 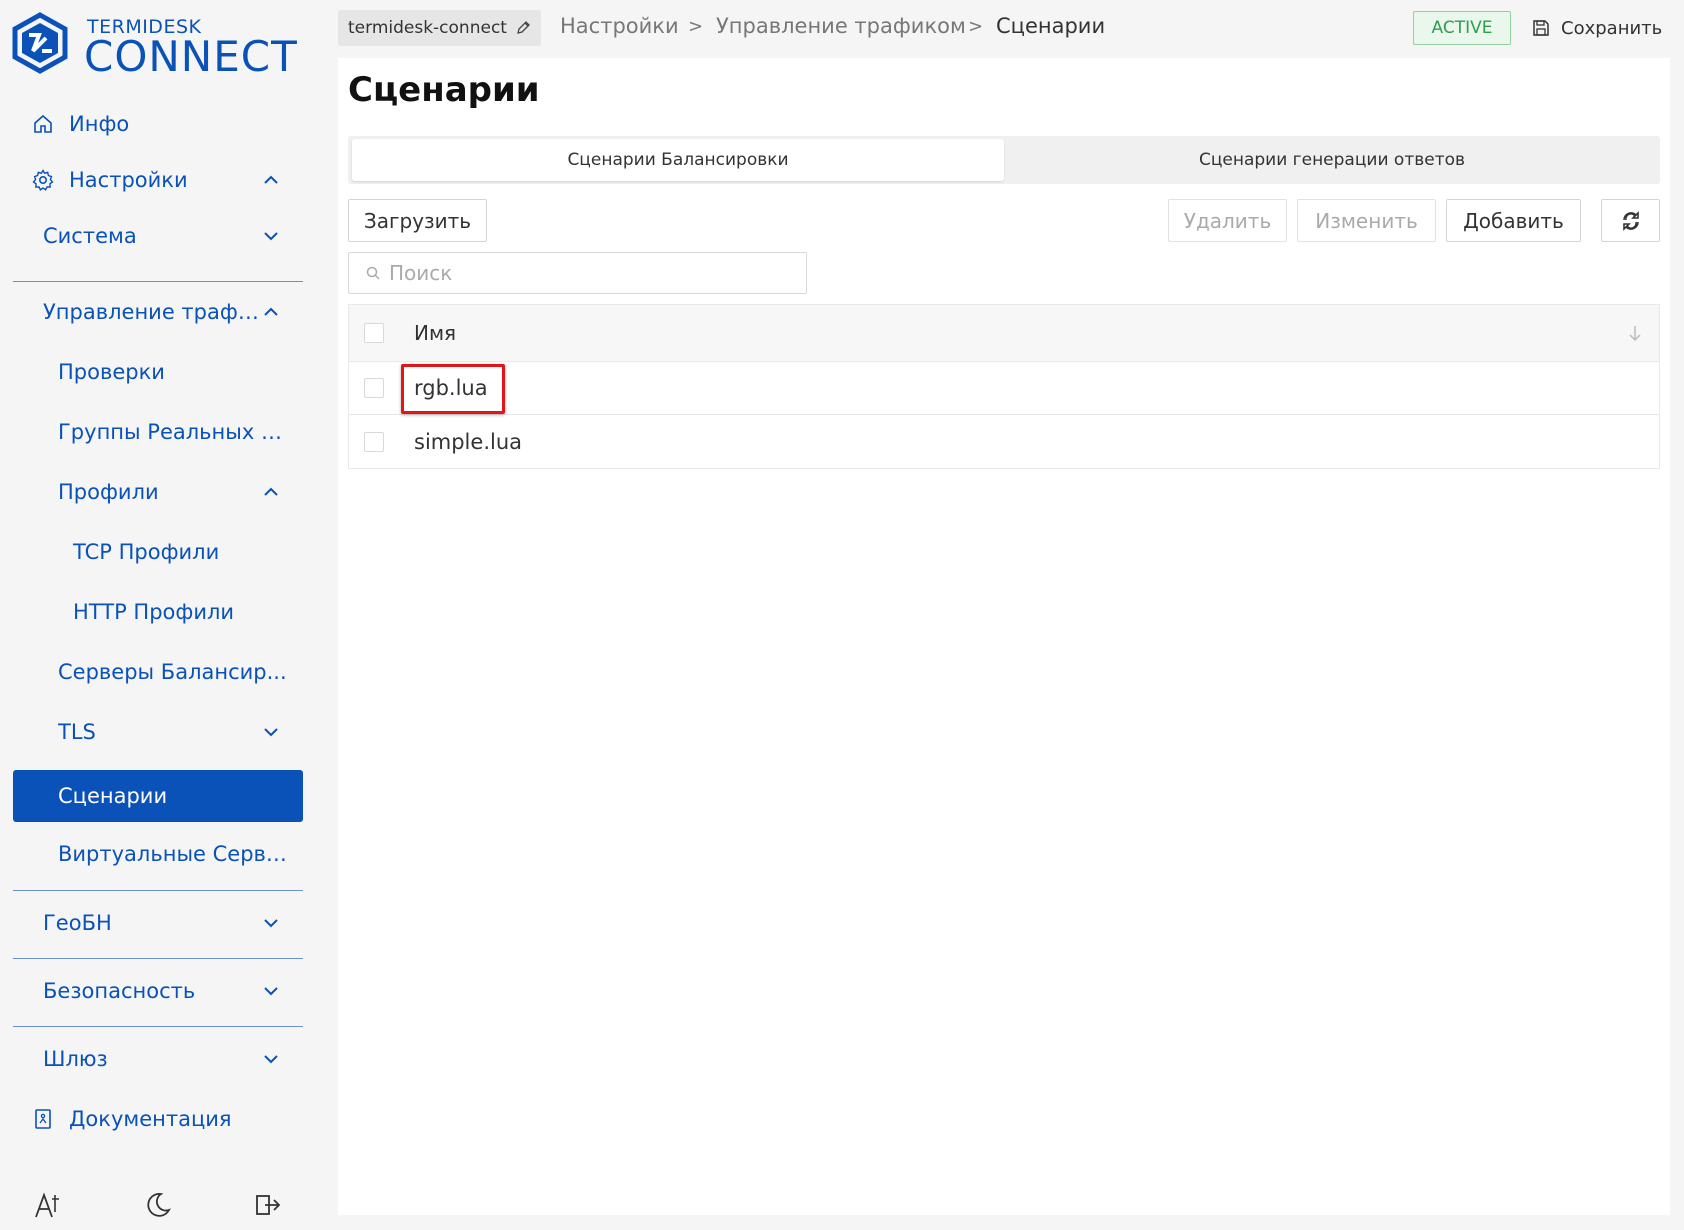 I want to click on sidebar-item-gateway: Шлюз, so click(x=158, y=1059).